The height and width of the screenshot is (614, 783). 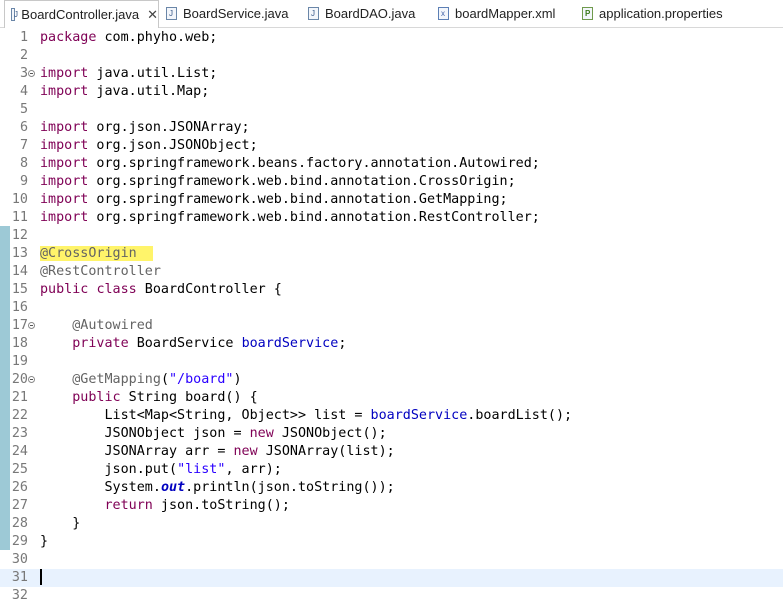 What do you see at coordinates (171, 13) in the screenshot?
I see `java-file-icon` at bounding box center [171, 13].